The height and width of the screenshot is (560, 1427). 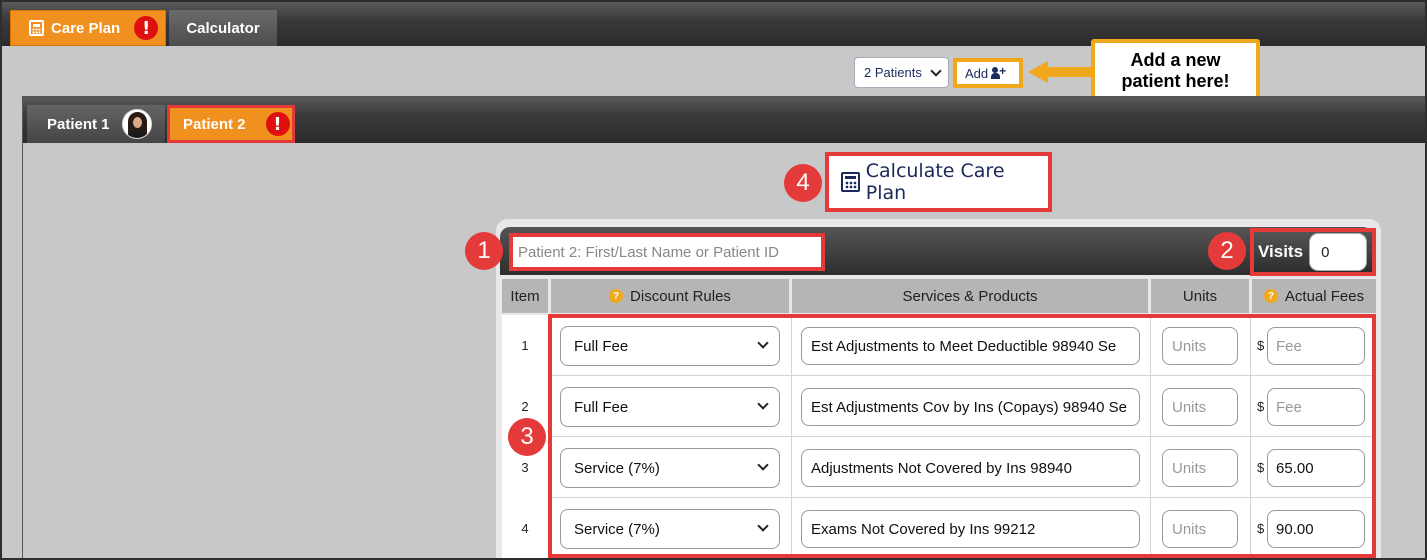 I want to click on patients-count-select: 2 Patients, so click(x=901, y=72).